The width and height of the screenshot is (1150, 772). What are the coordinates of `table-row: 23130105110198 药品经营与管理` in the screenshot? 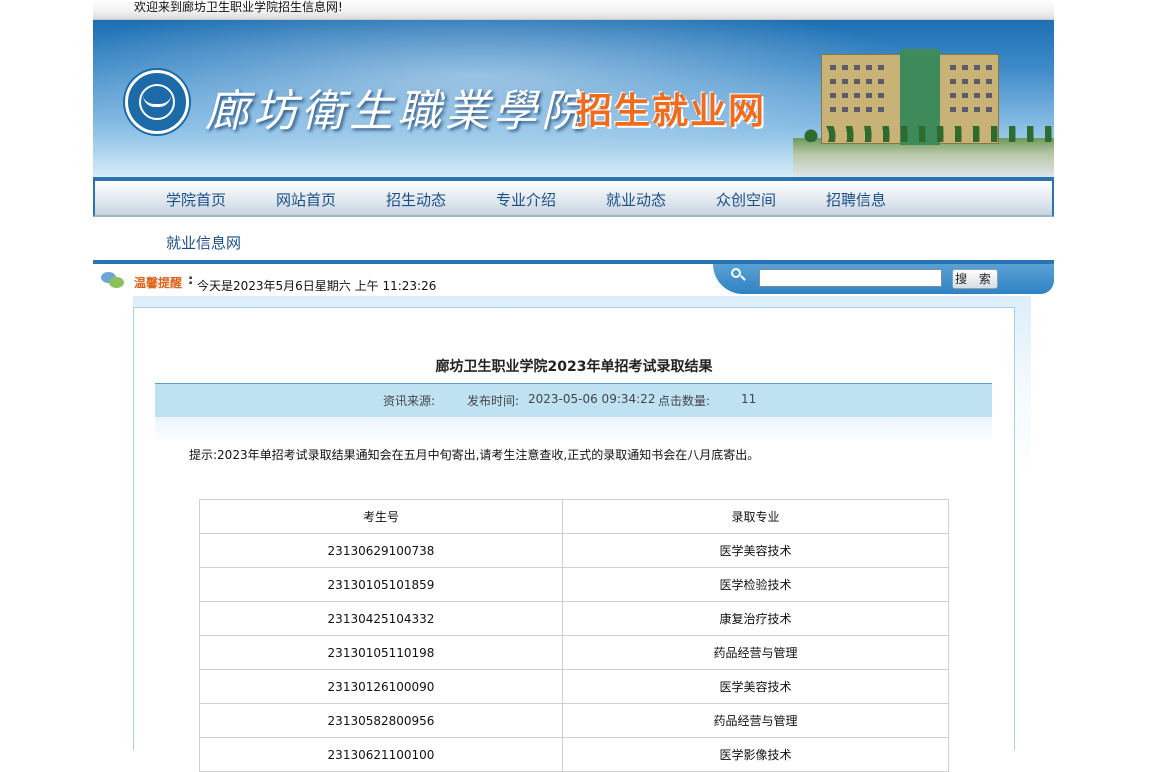 It's located at (574, 652).